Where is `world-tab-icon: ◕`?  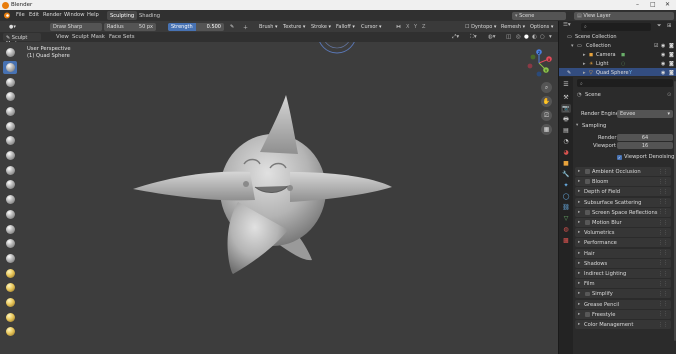 world-tab-icon: ◕ is located at coordinates (566, 152).